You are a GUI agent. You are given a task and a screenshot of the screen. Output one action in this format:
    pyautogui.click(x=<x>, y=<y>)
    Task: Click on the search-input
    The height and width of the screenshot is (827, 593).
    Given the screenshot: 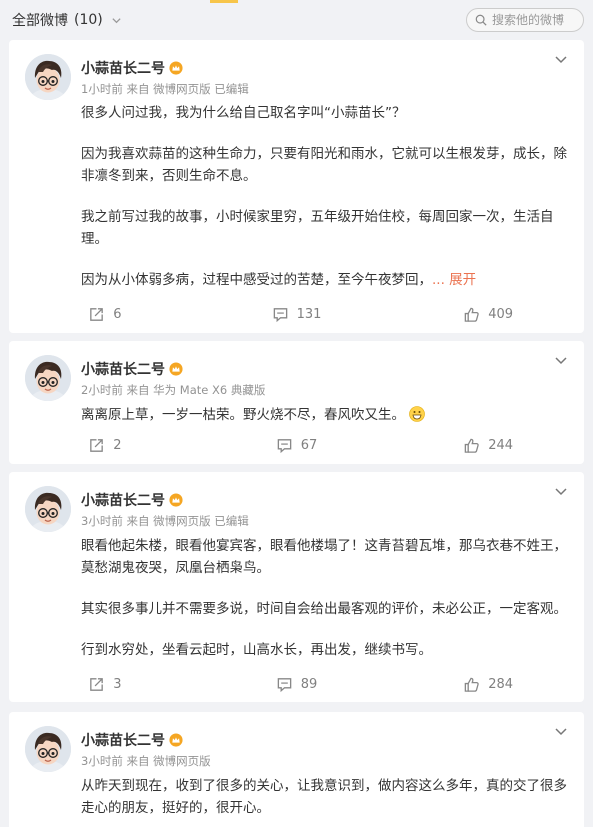 What is the action you would take?
    pyautogui.click(x=536, y=20)
    